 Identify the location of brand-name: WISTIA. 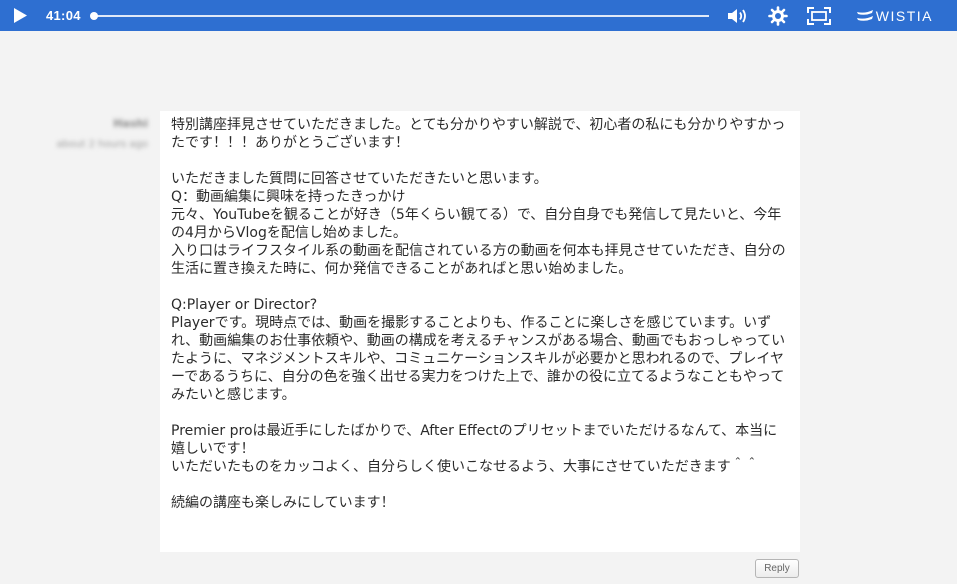
(904, 15).